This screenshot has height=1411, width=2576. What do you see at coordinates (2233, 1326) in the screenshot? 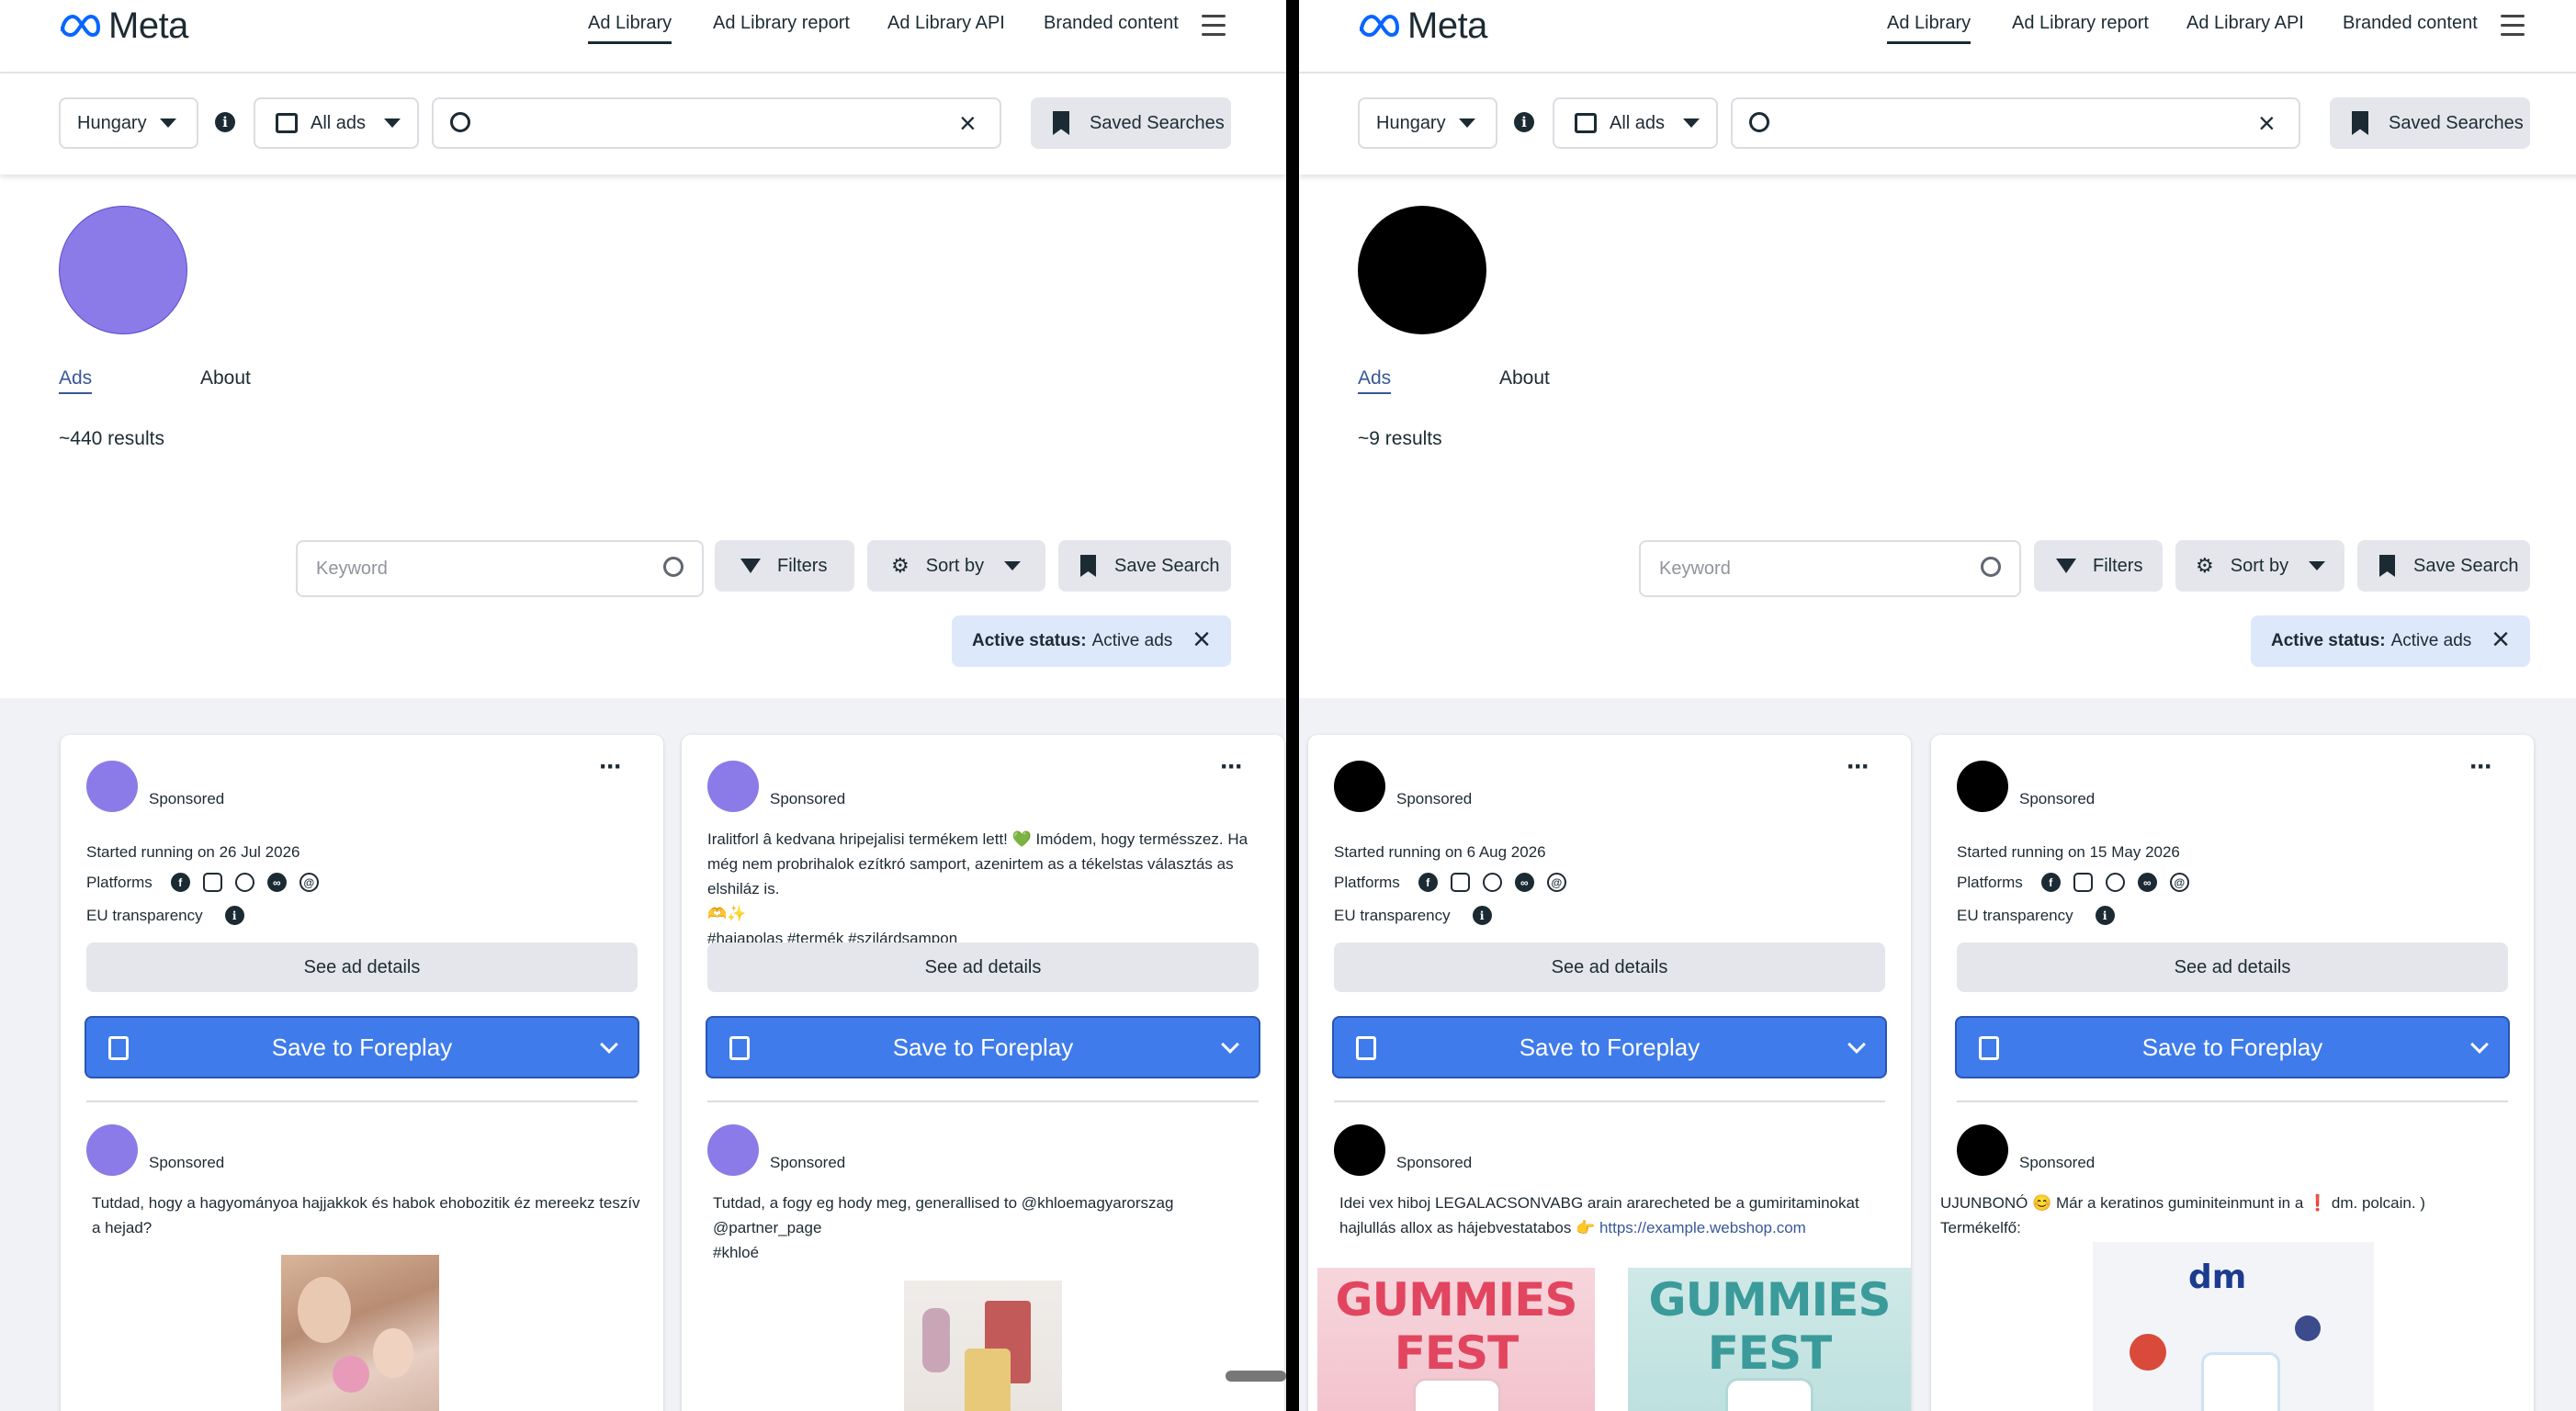
I see `ad-image: dm` at bounding box center [2233, 1326].